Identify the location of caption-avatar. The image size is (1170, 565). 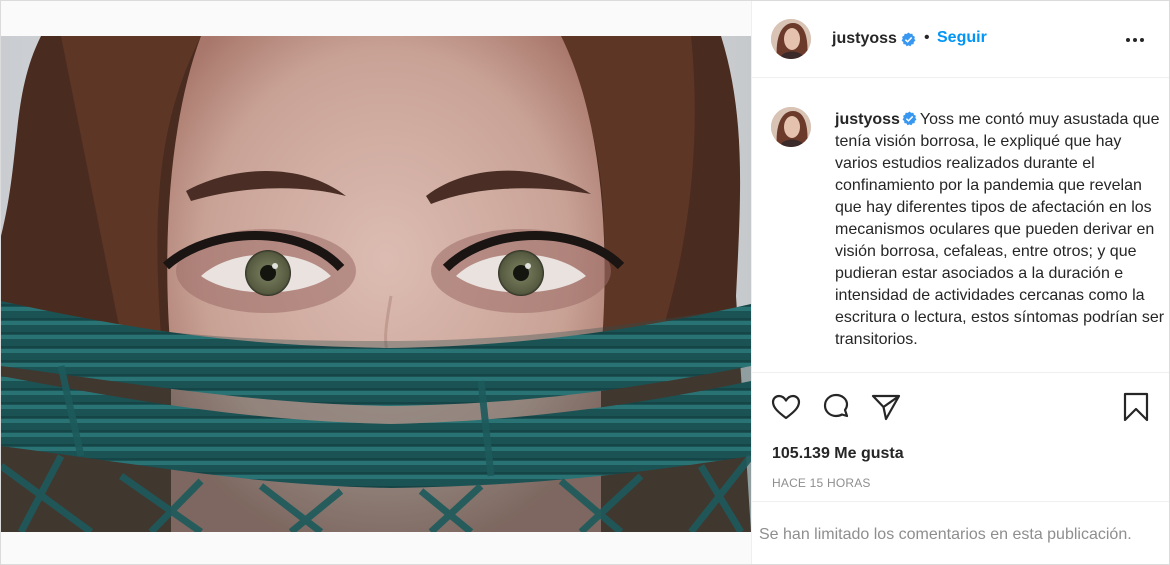
(791, 127).